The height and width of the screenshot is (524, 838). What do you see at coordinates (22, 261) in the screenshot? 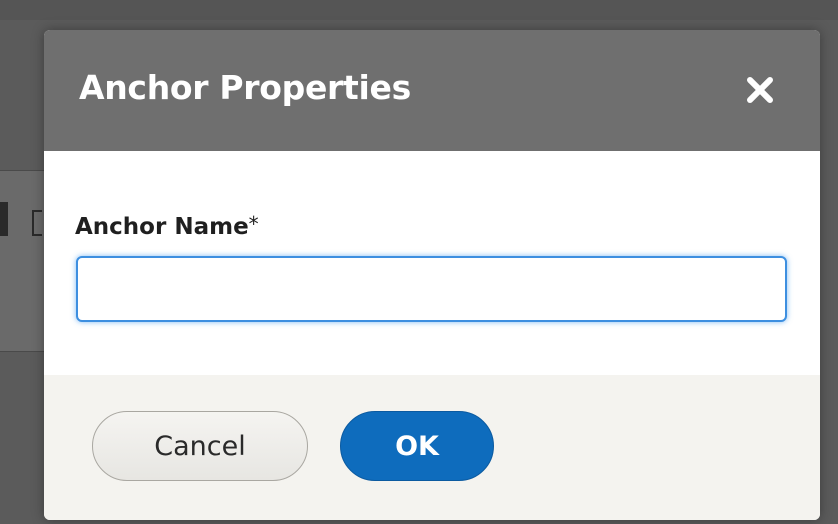
I see `background-editor-toolbar` at bounding box center [22, 261].